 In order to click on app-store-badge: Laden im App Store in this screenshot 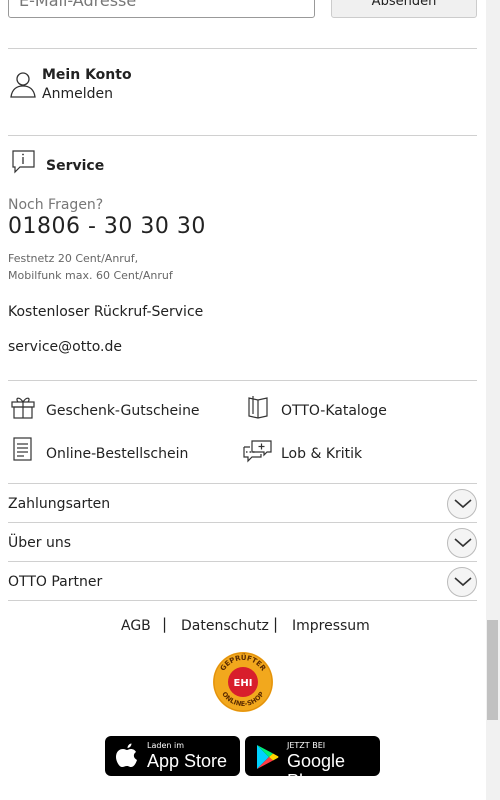, I will do `click(172, 756)`.